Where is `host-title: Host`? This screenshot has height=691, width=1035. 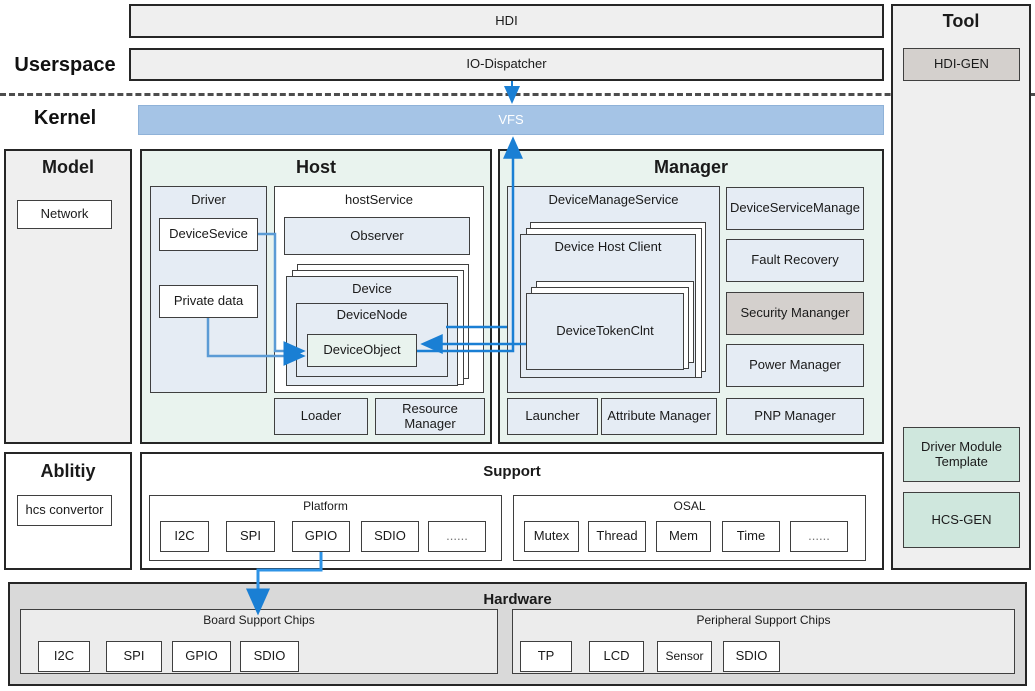
host-title: Host is located at coordinates (316, 167).